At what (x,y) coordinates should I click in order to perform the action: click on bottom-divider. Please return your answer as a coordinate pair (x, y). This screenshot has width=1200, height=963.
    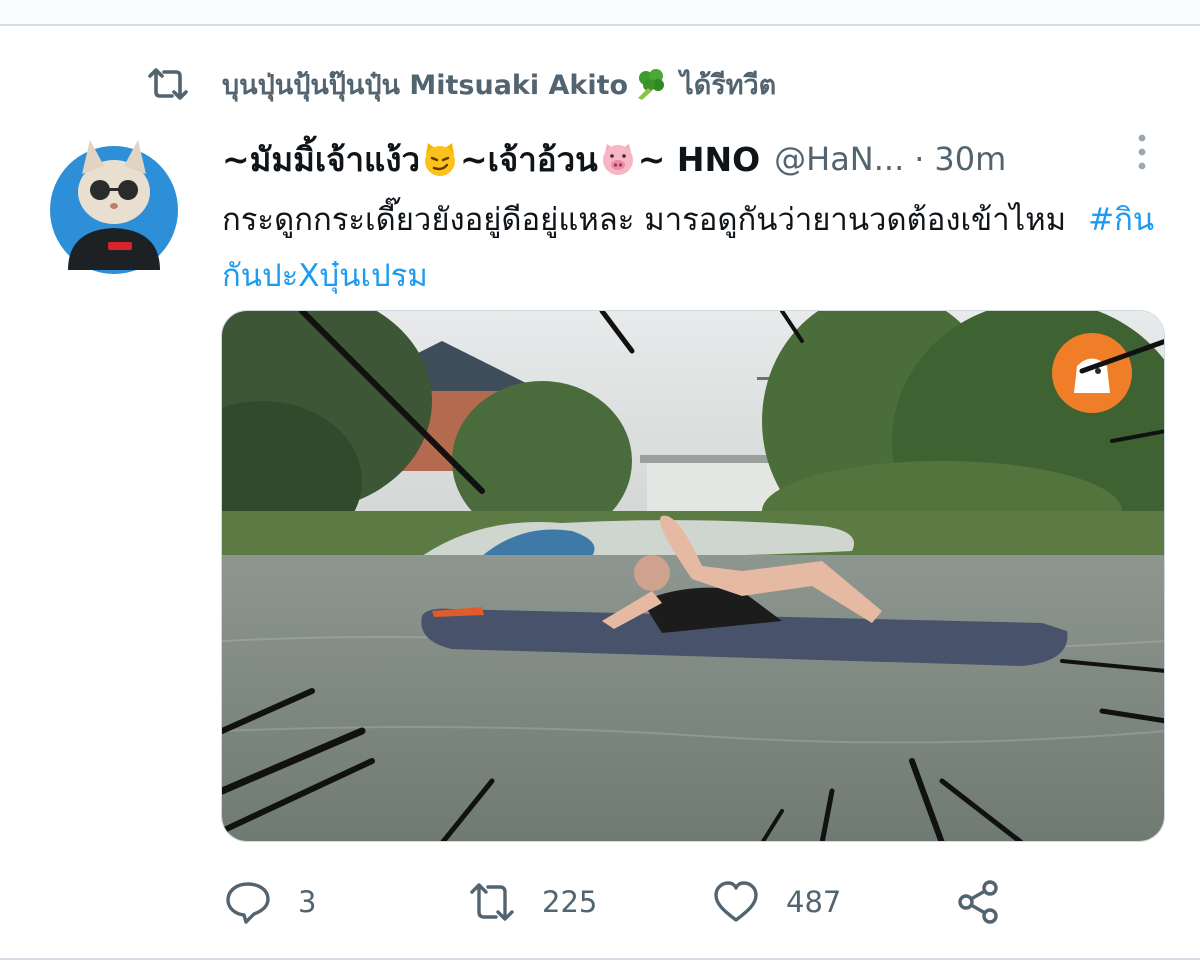
    Looking at the image, I should click on (600, 959).